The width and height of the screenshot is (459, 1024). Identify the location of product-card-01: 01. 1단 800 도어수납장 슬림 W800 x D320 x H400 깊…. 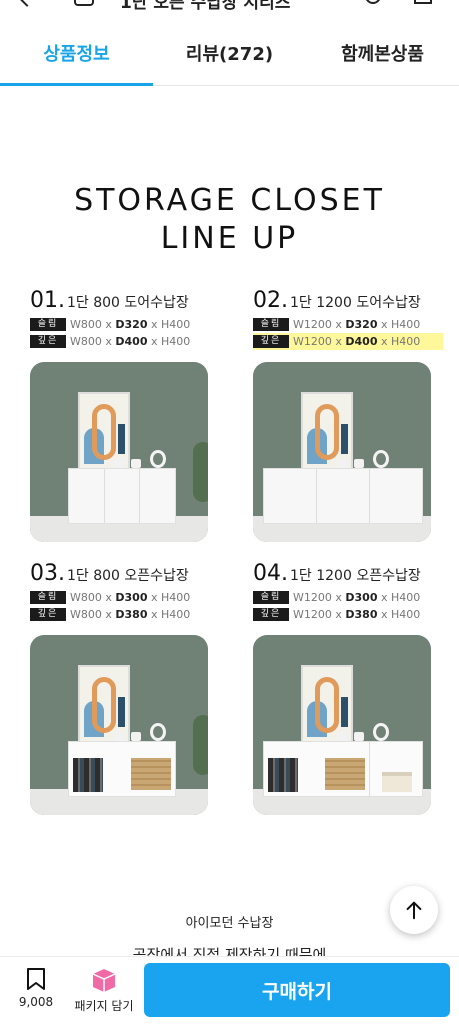
(125, 415).